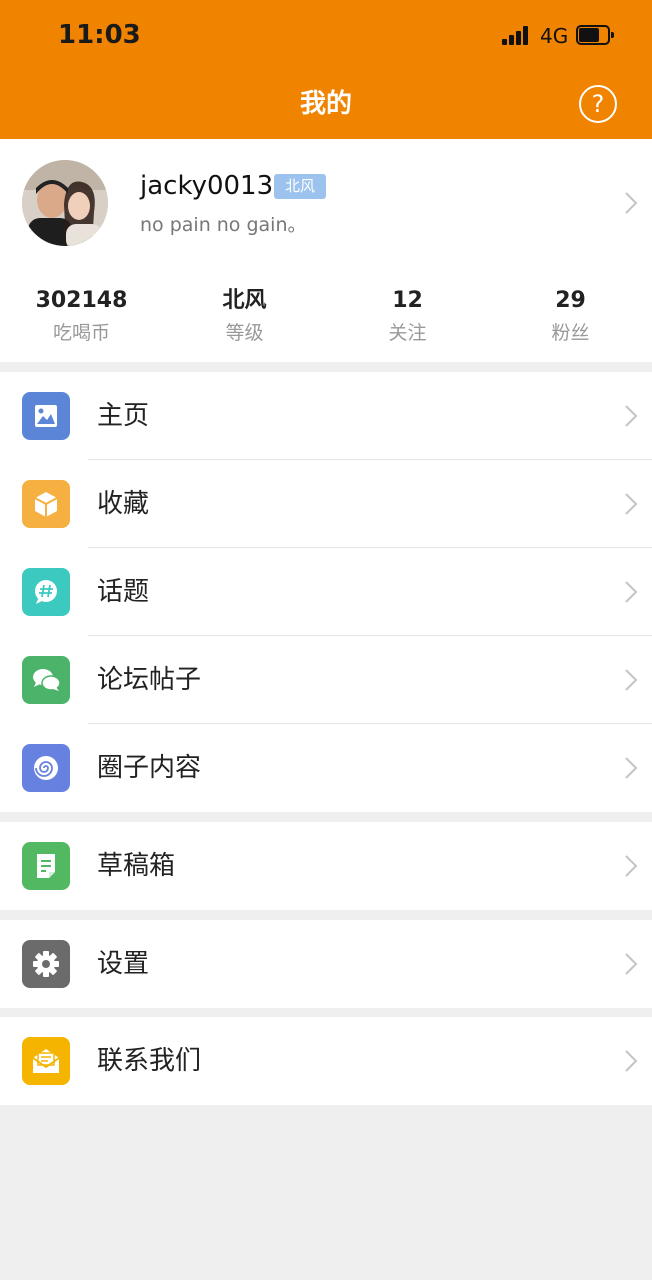 The image size is (652, 1280). Describe the element at coordinates (81, 317) in the screenshot. I see `stat-coins: 302148 吃喝币` at that location.